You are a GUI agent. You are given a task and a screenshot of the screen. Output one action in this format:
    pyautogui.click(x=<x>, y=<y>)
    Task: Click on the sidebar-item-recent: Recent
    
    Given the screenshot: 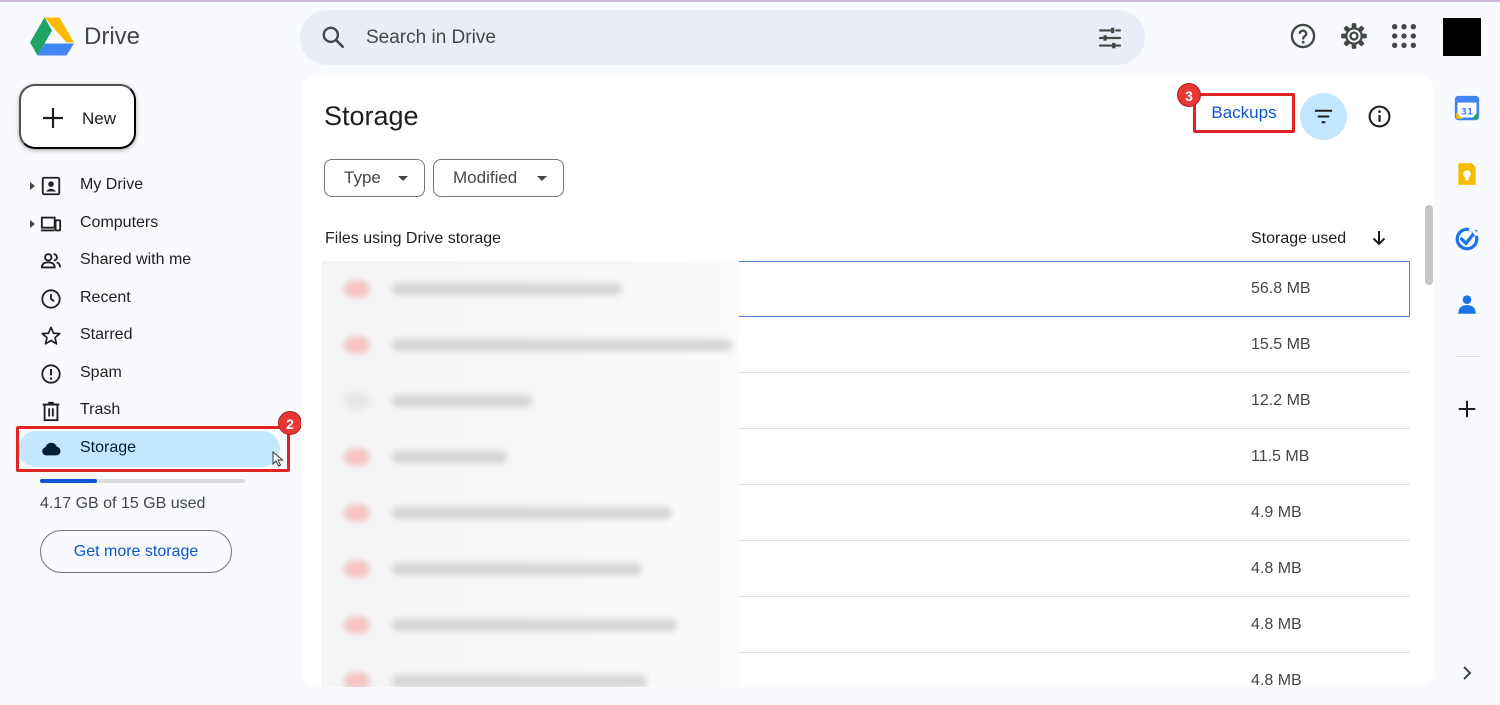 What is the action you would take?
    pyautogui.click(x=149, y=299)
    